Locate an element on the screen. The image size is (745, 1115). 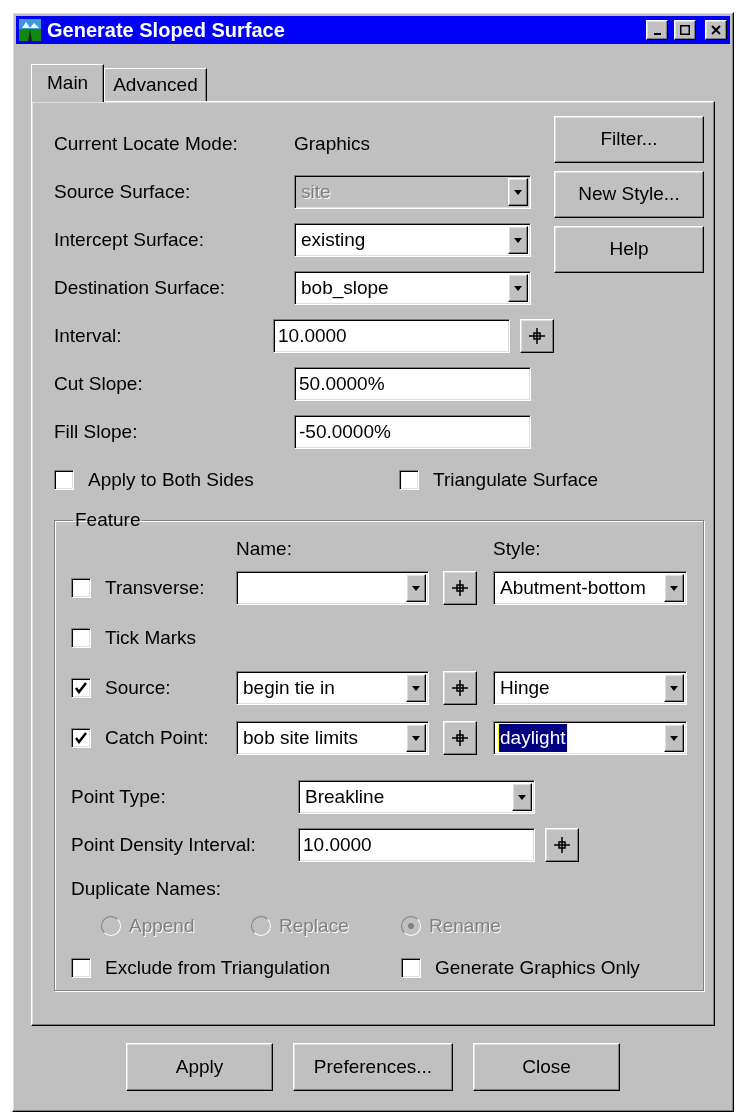
field-label: Point Density Interval: is located at coordinates (164, 844).